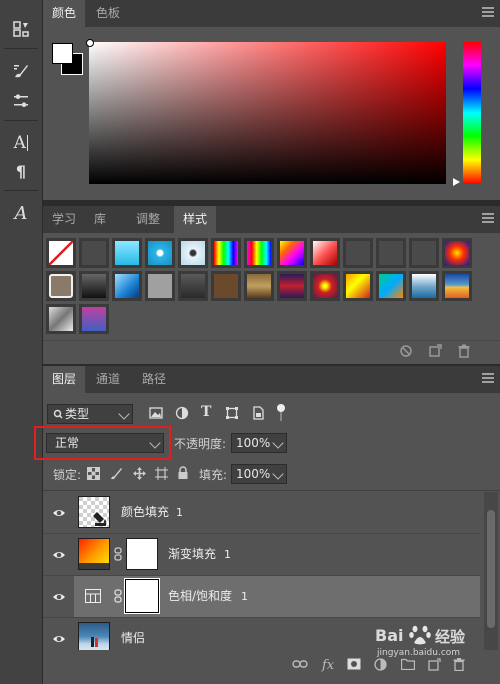 This screenshot has height=684, width=500. What do you see at coordinates (259, 474) in the screenshot?
I see `fill-field: 100%` at bounding box center [259, 474].